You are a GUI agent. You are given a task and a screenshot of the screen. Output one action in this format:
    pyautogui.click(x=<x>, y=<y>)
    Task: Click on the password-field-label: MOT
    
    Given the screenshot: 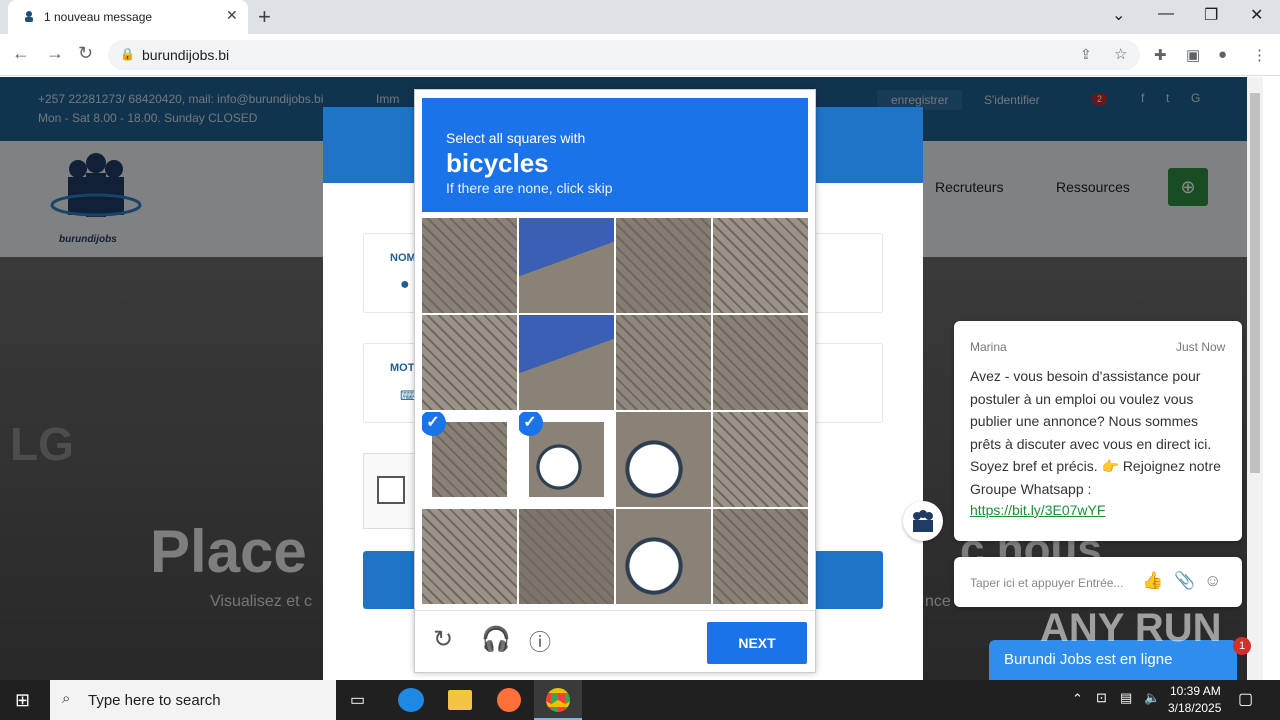 What is the action you would take?
    pyautogui.click(x=402, y=368)
    